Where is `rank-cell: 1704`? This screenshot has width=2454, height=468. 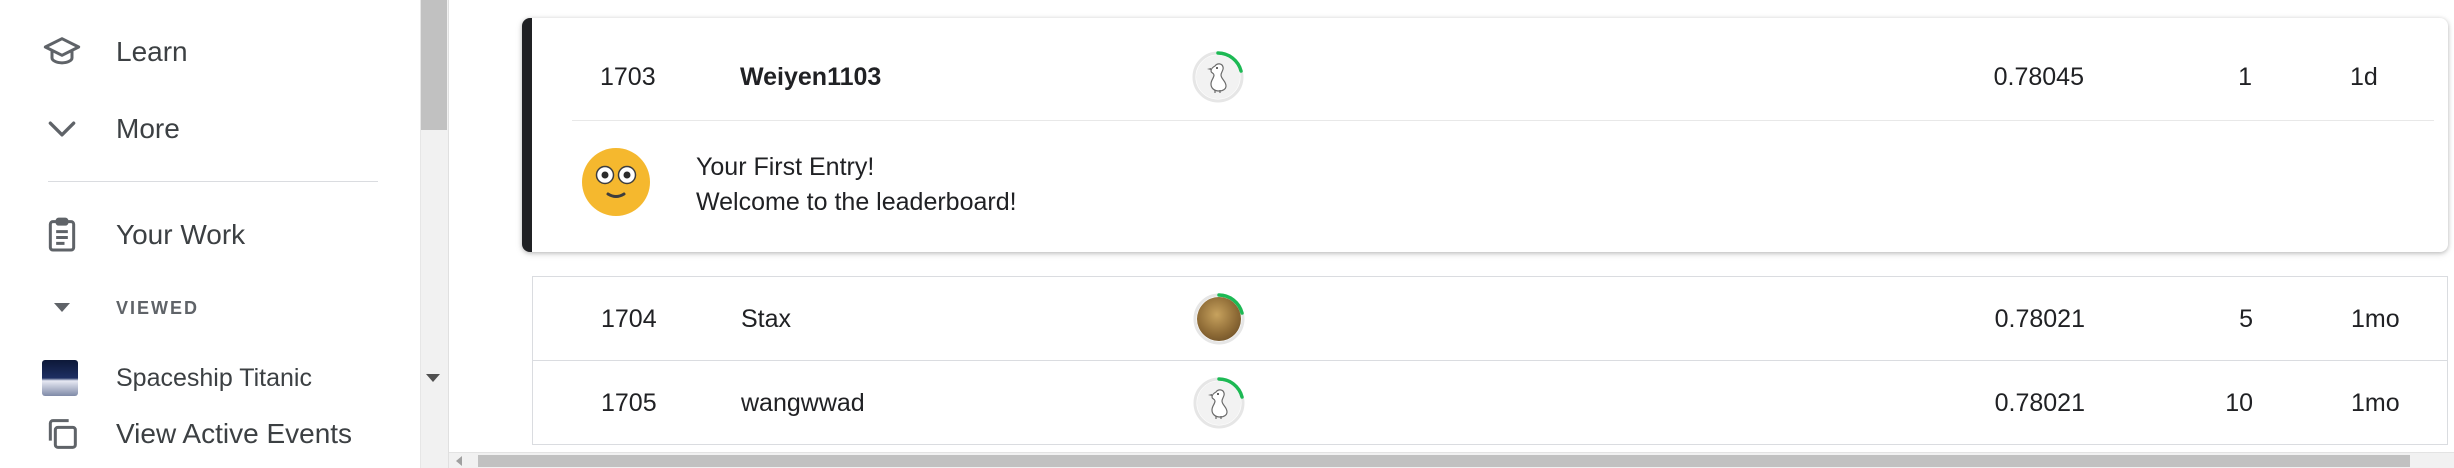 rank-cell: 1704 is located at coordinates (629, 318).